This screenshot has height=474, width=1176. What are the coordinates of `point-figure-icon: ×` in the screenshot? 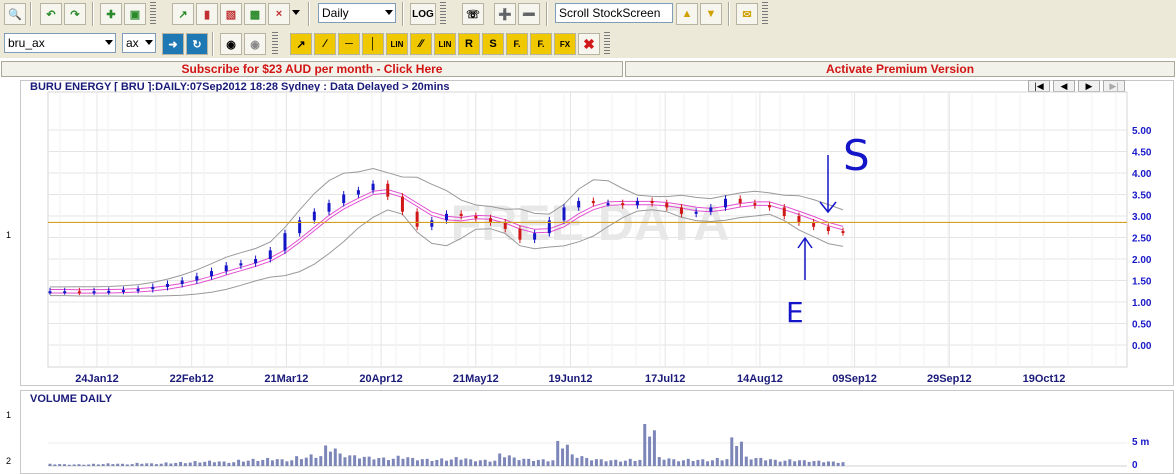 It's located at (279, 14).